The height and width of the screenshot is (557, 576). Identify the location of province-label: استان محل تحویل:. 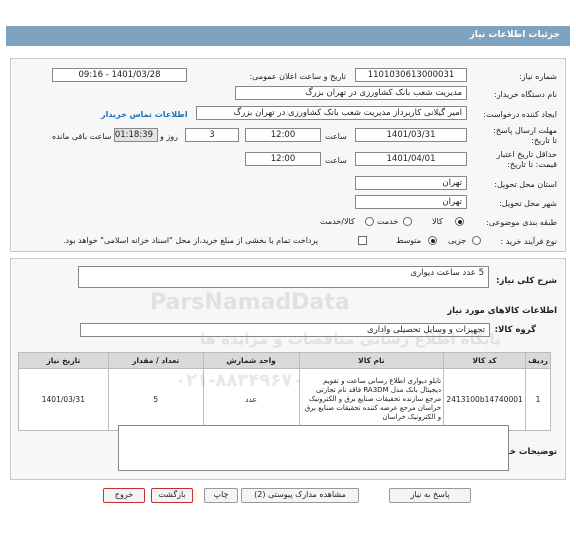
(525, 184).